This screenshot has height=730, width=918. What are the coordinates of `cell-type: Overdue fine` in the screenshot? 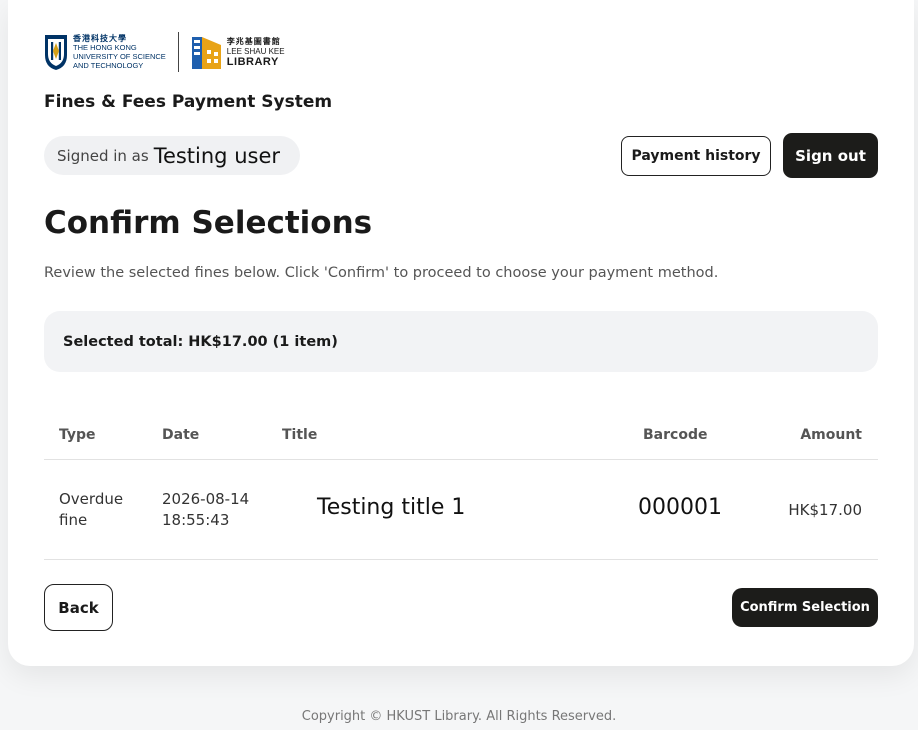 It's located at (91, 510).